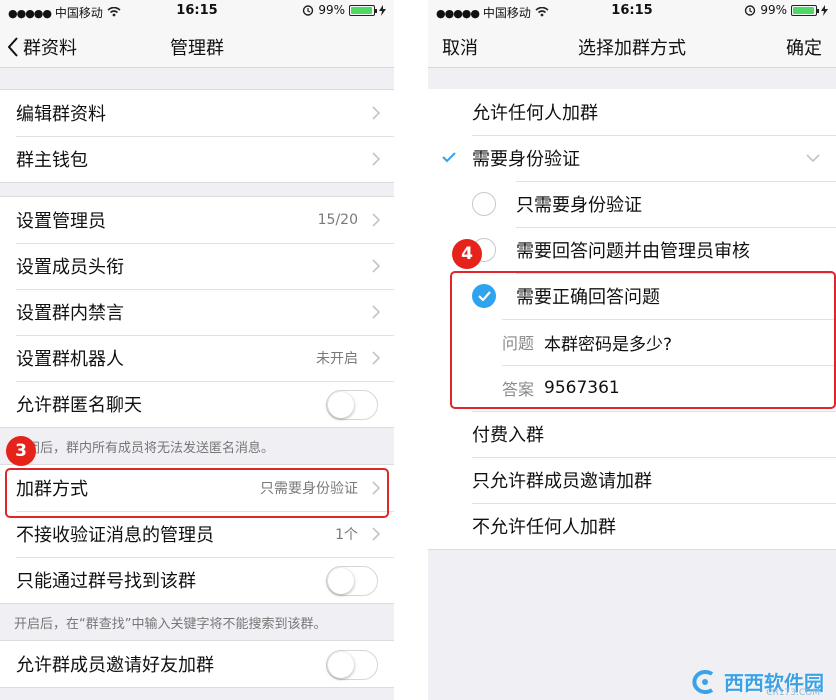 This screenshot has width=836, height=700. What do you see at coordinates (197, 48) in the screenshot?
I see `page-title: 管理群` at bounding box center [197, 48].